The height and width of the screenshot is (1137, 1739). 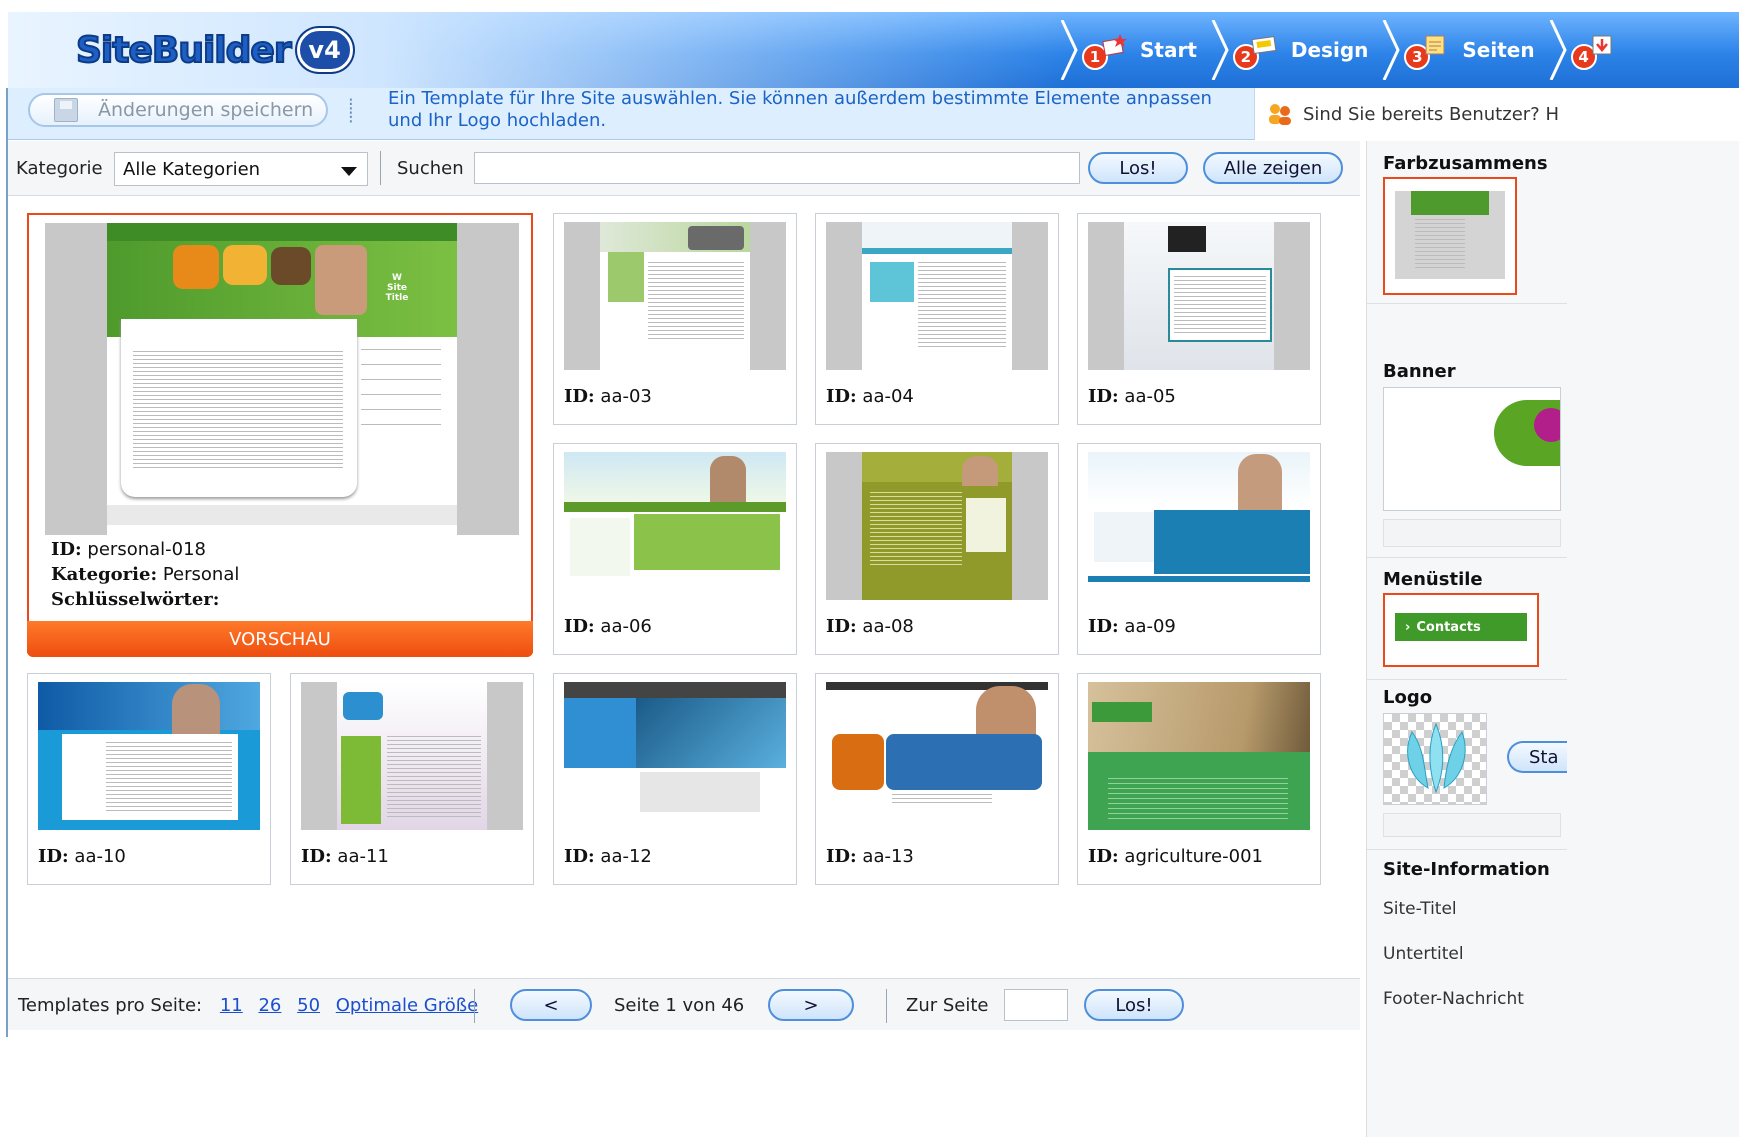 I want to click on site-info-title: Site-Information, so click(x=1466, y=869).